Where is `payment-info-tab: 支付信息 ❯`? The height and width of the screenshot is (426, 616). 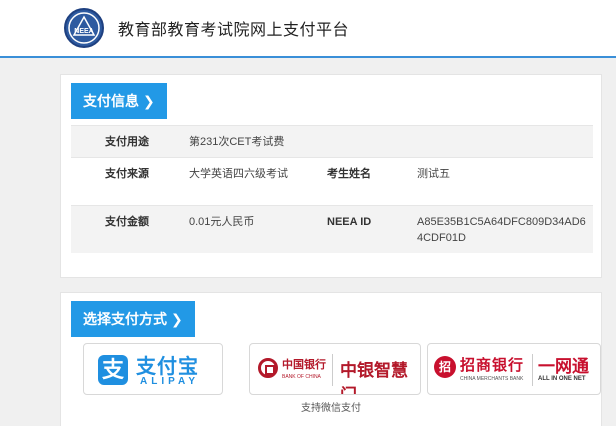
payment-info-tab: 支付信息 ❯ is located at coordinates (119, 101).